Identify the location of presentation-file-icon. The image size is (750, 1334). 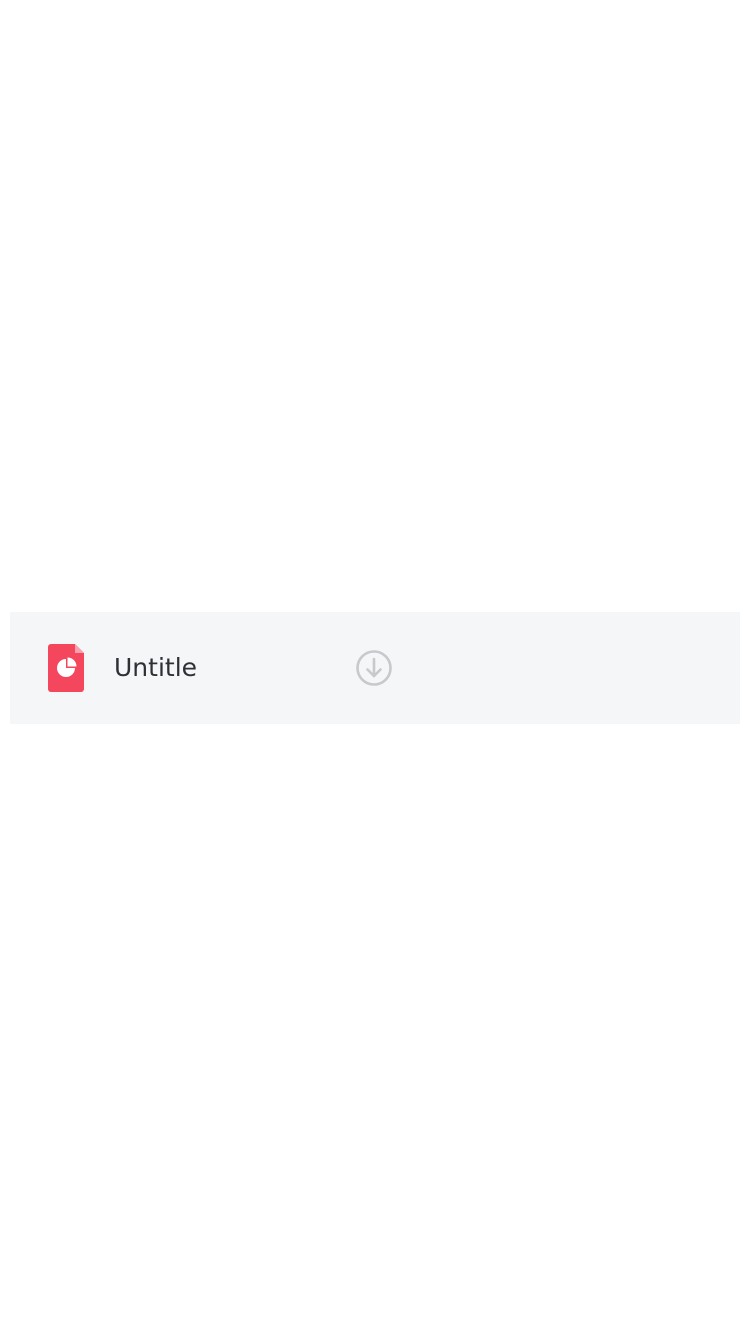
(66, 668).